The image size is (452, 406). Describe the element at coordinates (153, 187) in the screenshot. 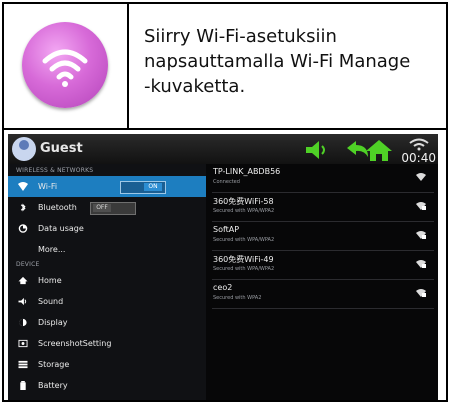

I see `toggle-state: ON` at that location.